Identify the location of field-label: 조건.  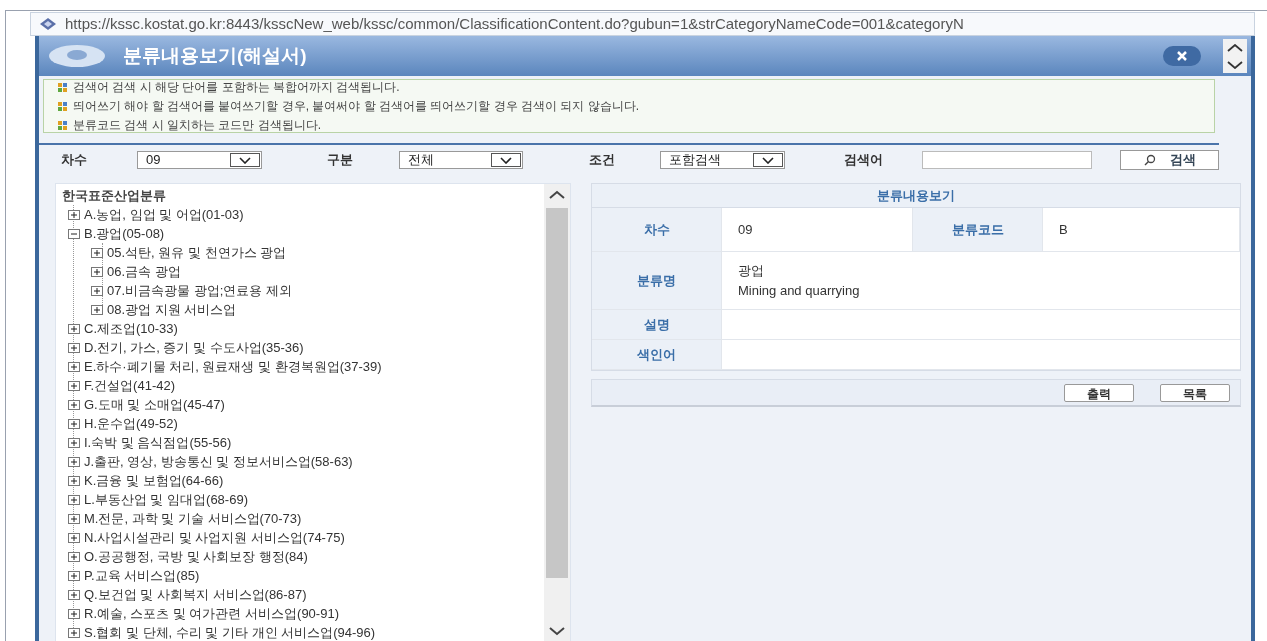
(601, 160).